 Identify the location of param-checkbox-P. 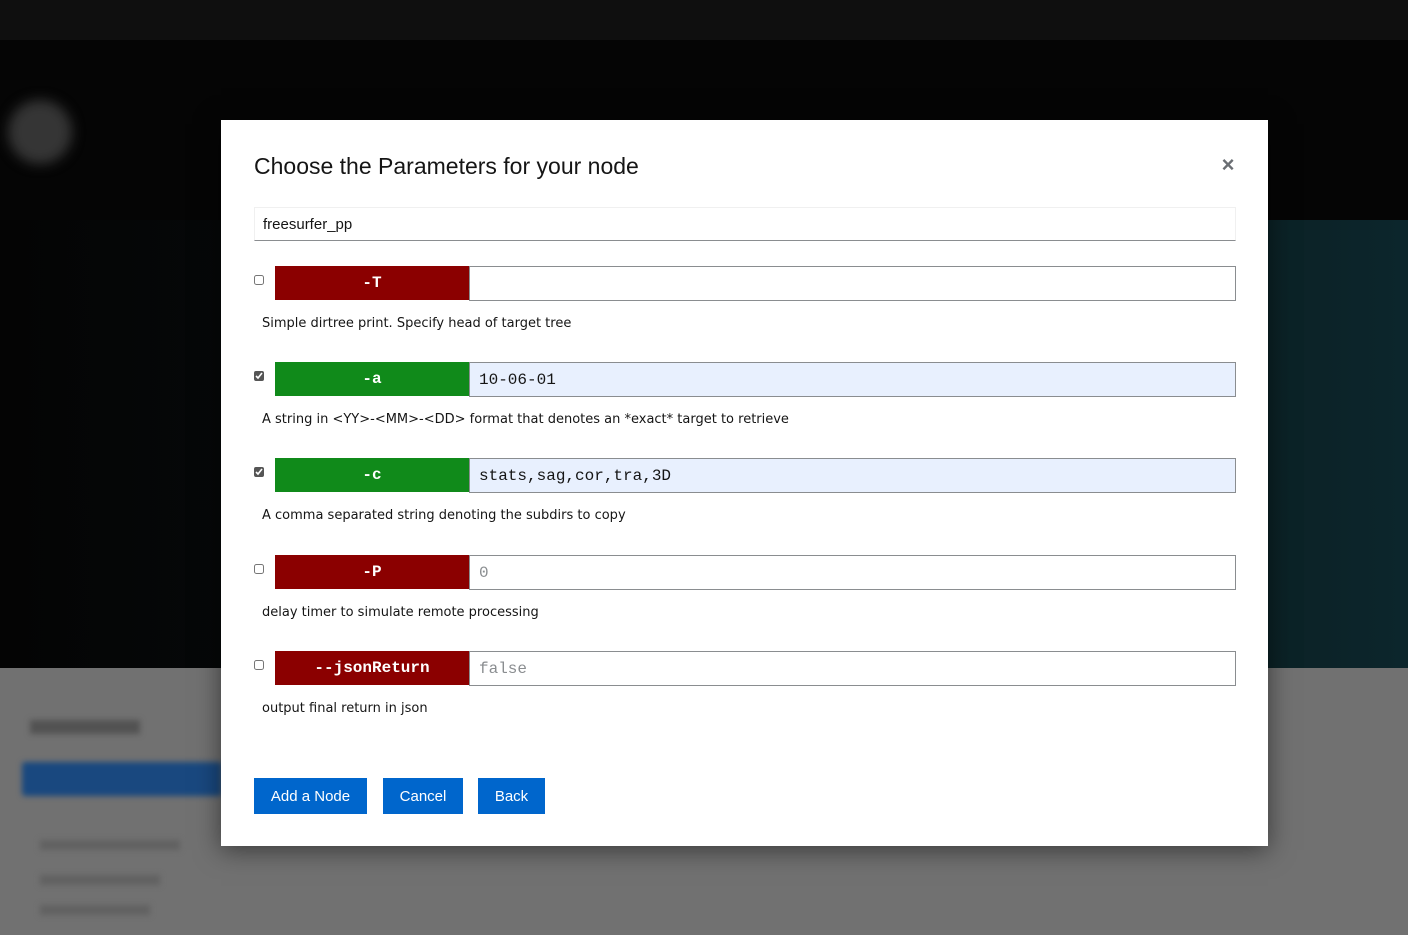
(259, 569).